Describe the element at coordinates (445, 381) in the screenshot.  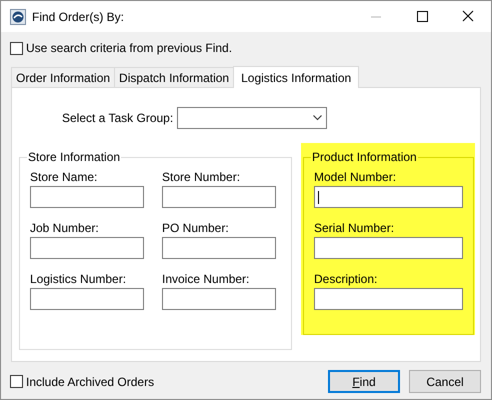
I see `cancel-button: Cancel` at that location.